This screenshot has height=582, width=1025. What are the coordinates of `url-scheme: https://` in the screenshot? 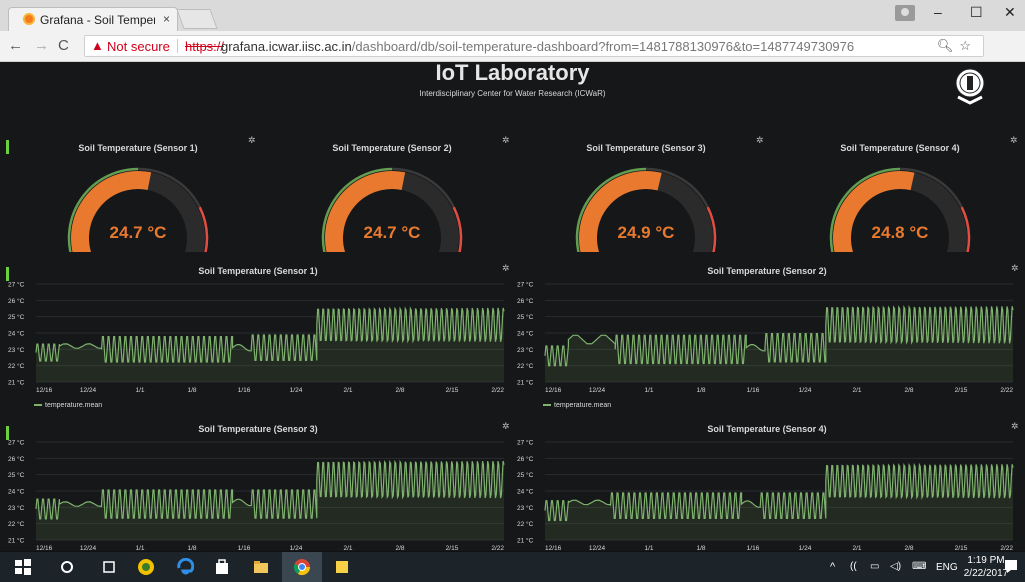 It's located at (205, 46).